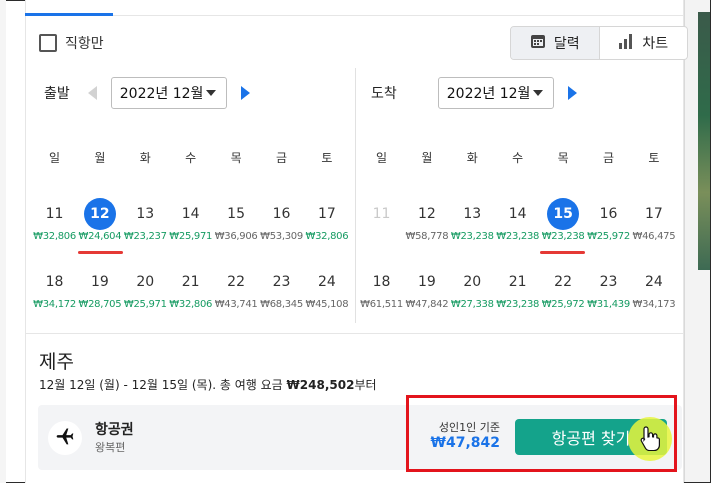 The height and width of the screenshot is (483, 711). What do you see at coordinates (563, 220) in the screenshot?
I see `arrival-day-cell: 15 ₩23,238` at bounding box center [563, 220].